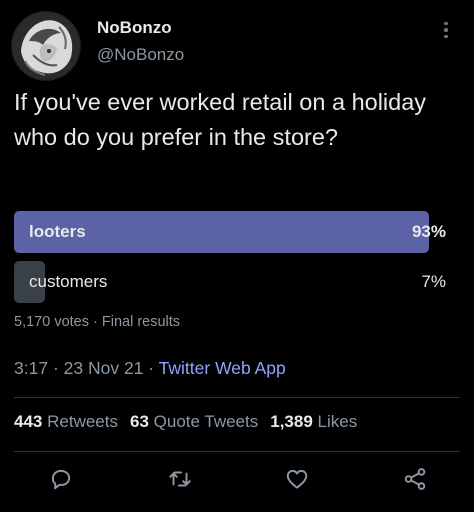  What do you see at coordinates (57, 231) in the screenshot?
I see `poll-option-label: looters` at bounding box center [57, 231].